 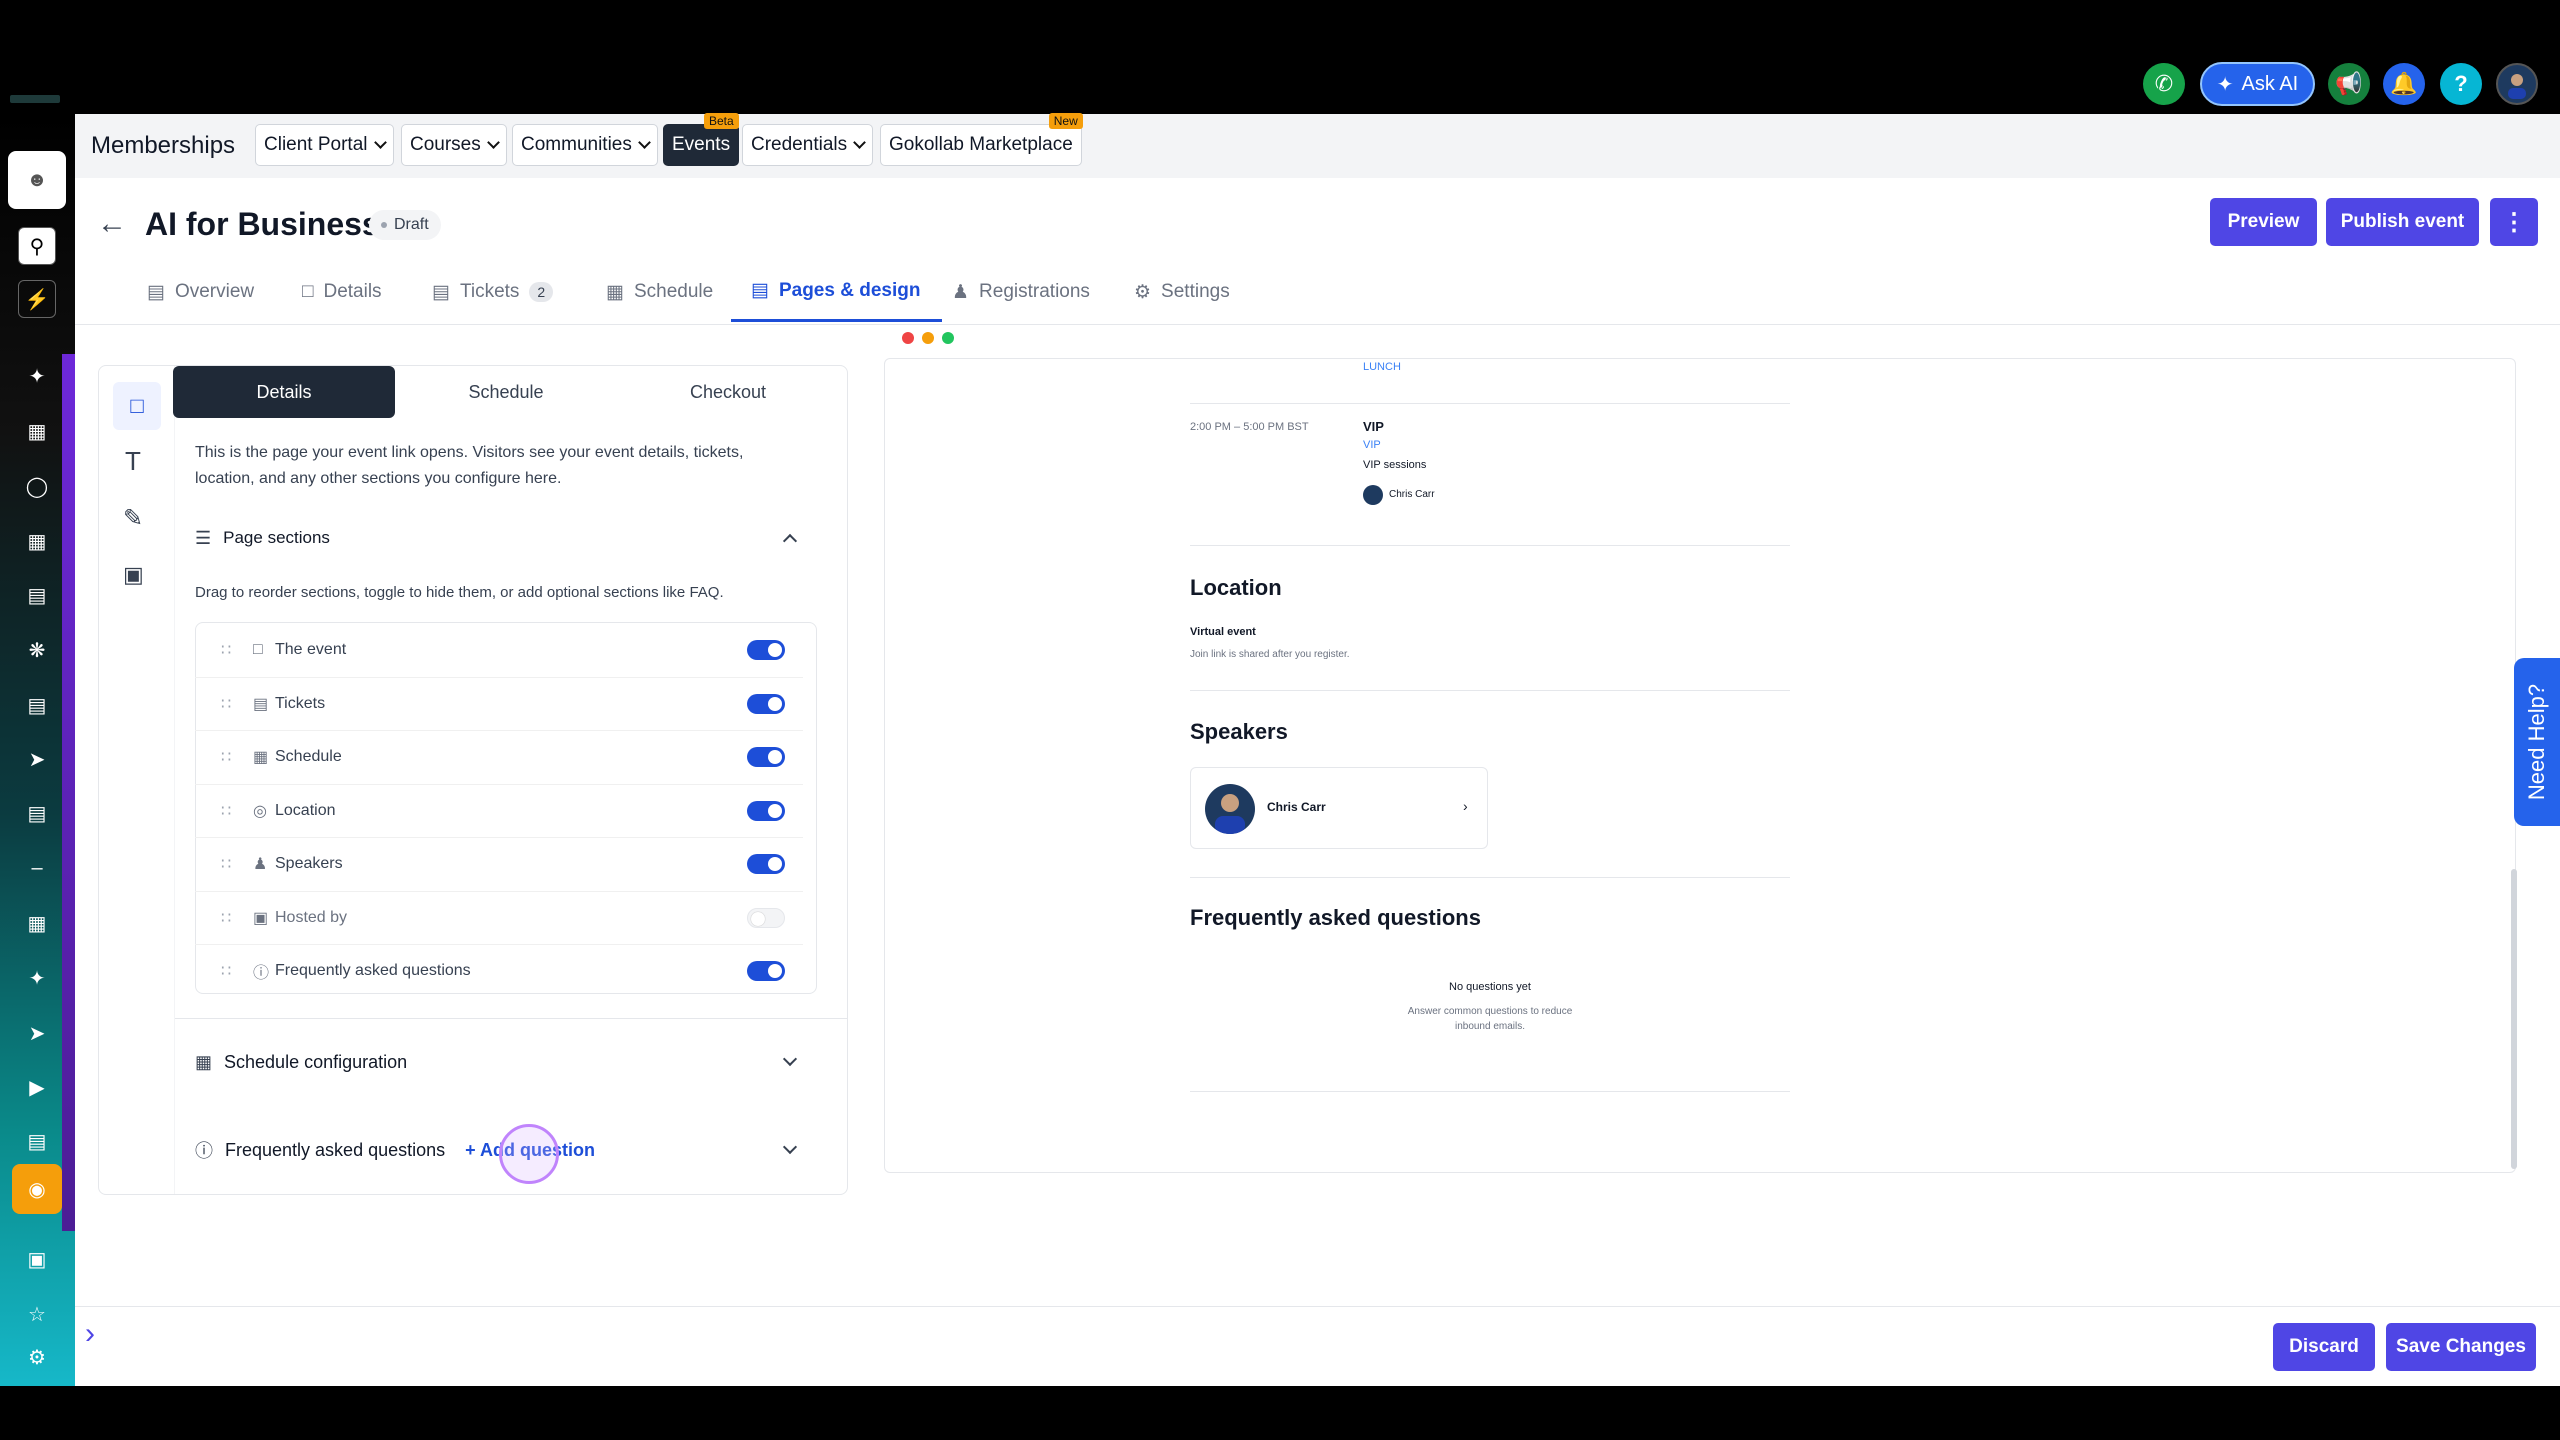 What do you see at coordinates (37, 376) in the screenshot?
I see `ai-sparkle-icon: ✦` at bounding box center [37, 376].